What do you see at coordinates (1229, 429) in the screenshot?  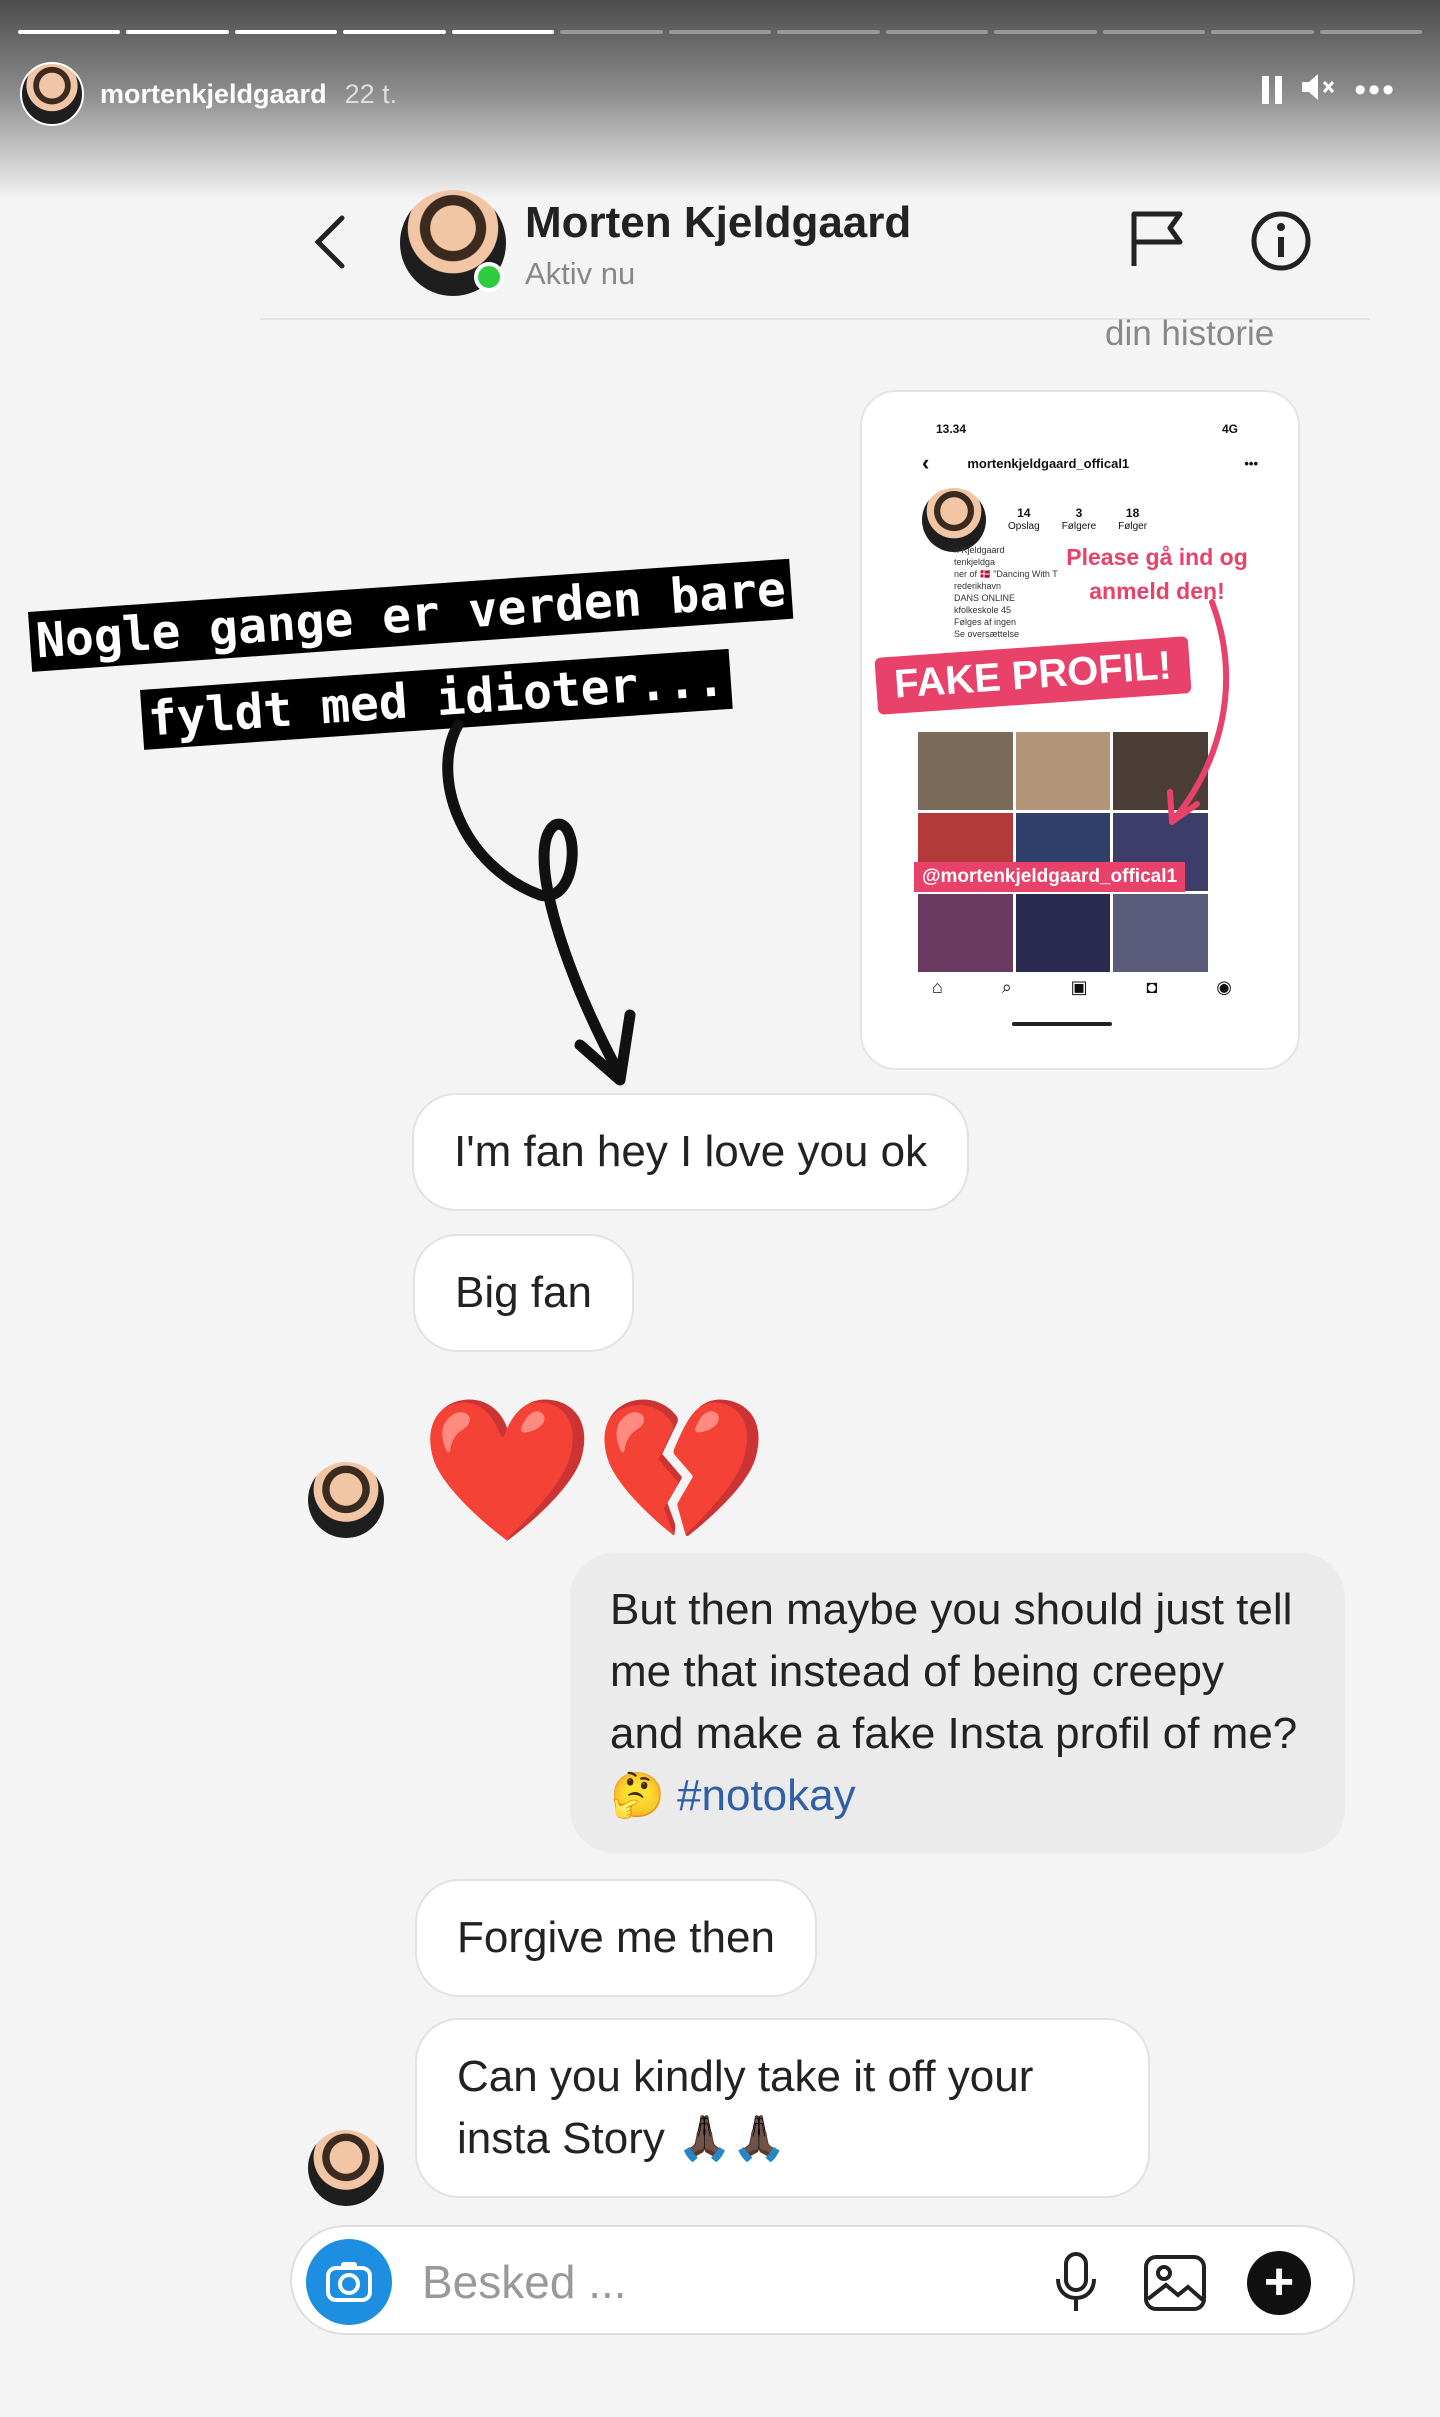 I see `phone-signal: 4G` at bounding box center [1229, 429].